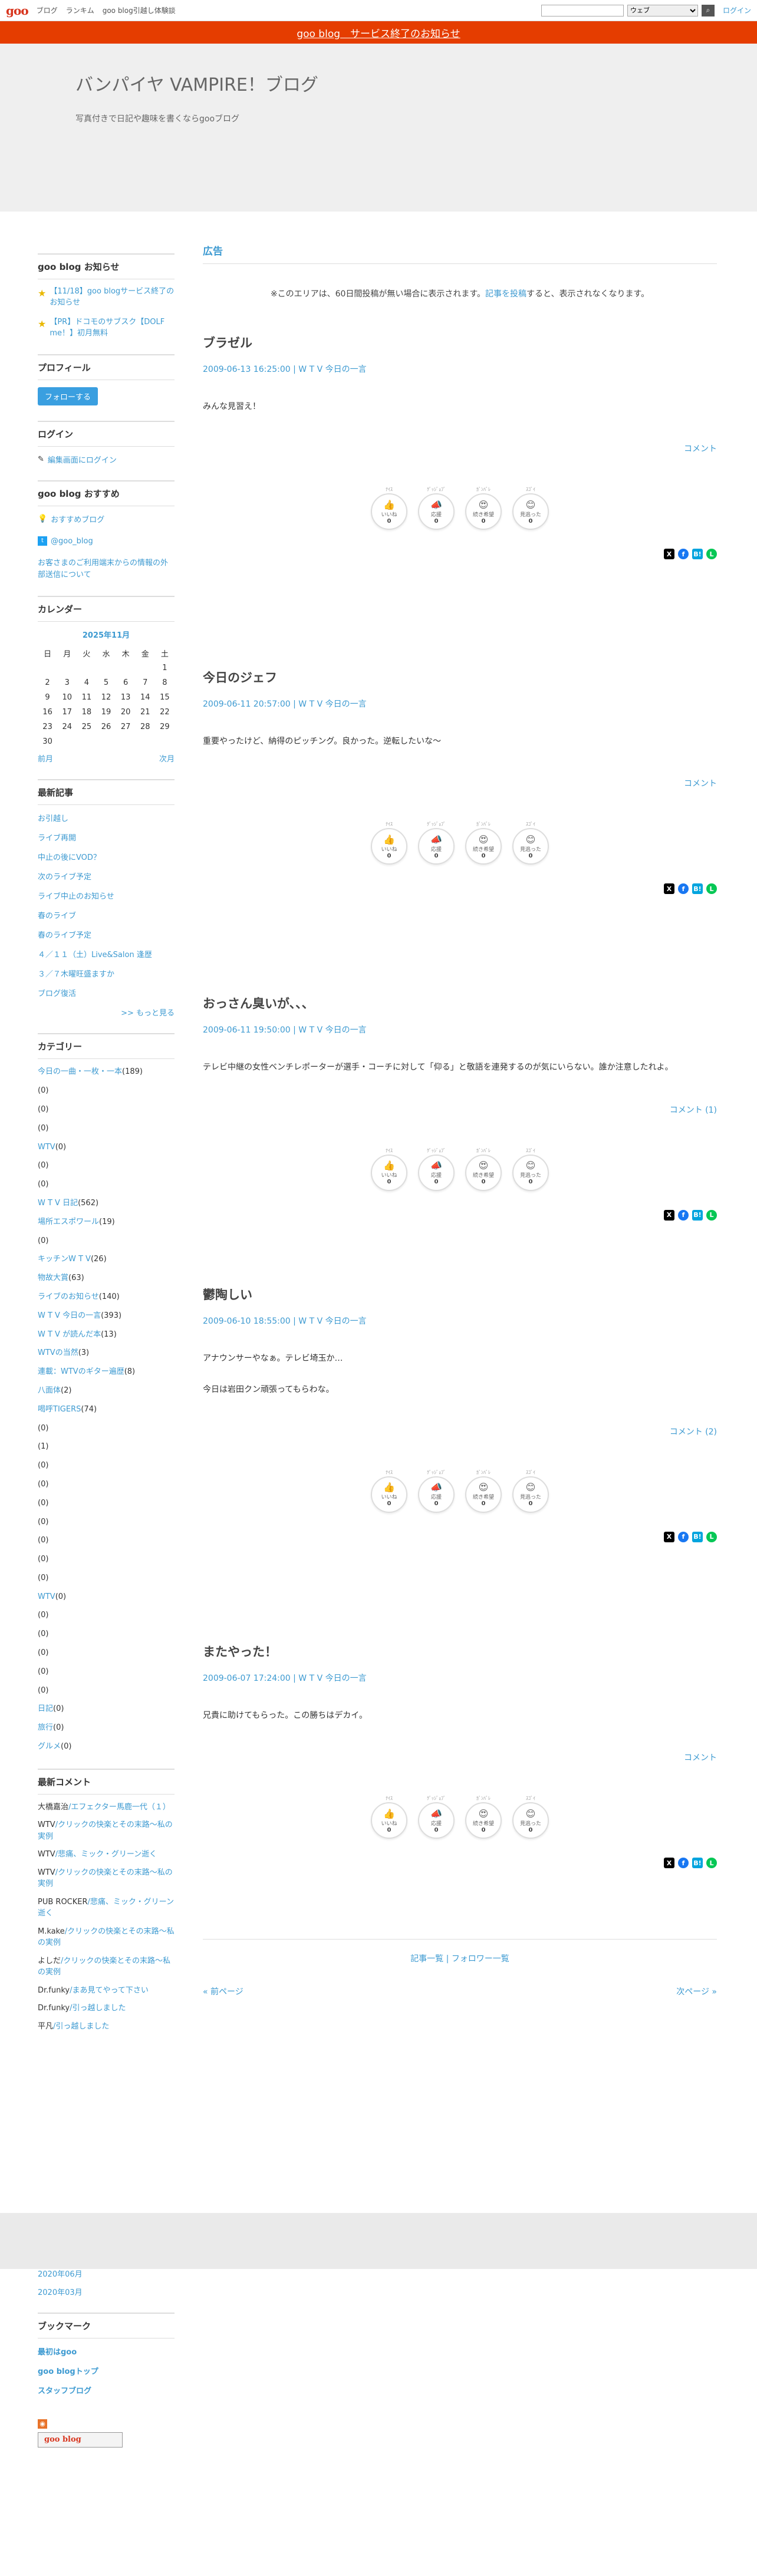 Image resolution: width=757 pixels, height=2576 pixels. I want to click on recent-item: 春のライブ予定, so click(107, 935).